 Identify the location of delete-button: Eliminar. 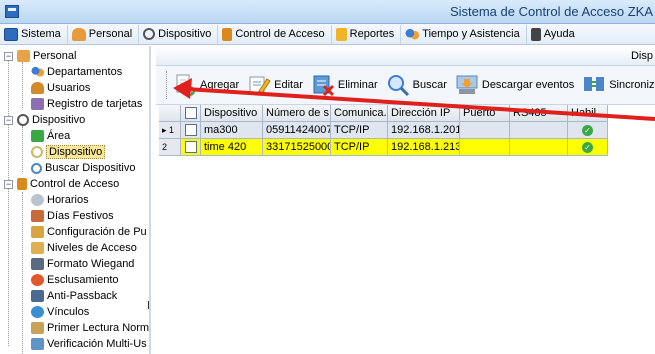
(344, 85).